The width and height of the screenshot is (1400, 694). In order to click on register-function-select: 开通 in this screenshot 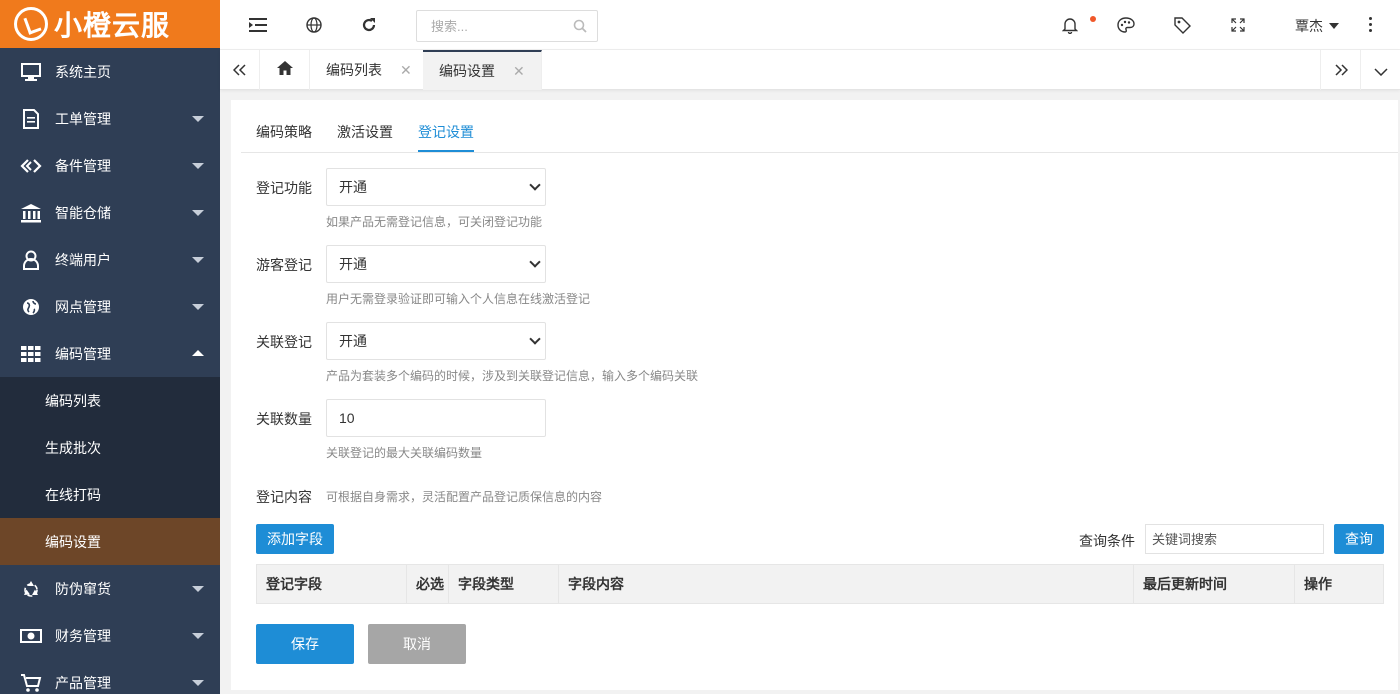, I will do `click(436, 187)`.